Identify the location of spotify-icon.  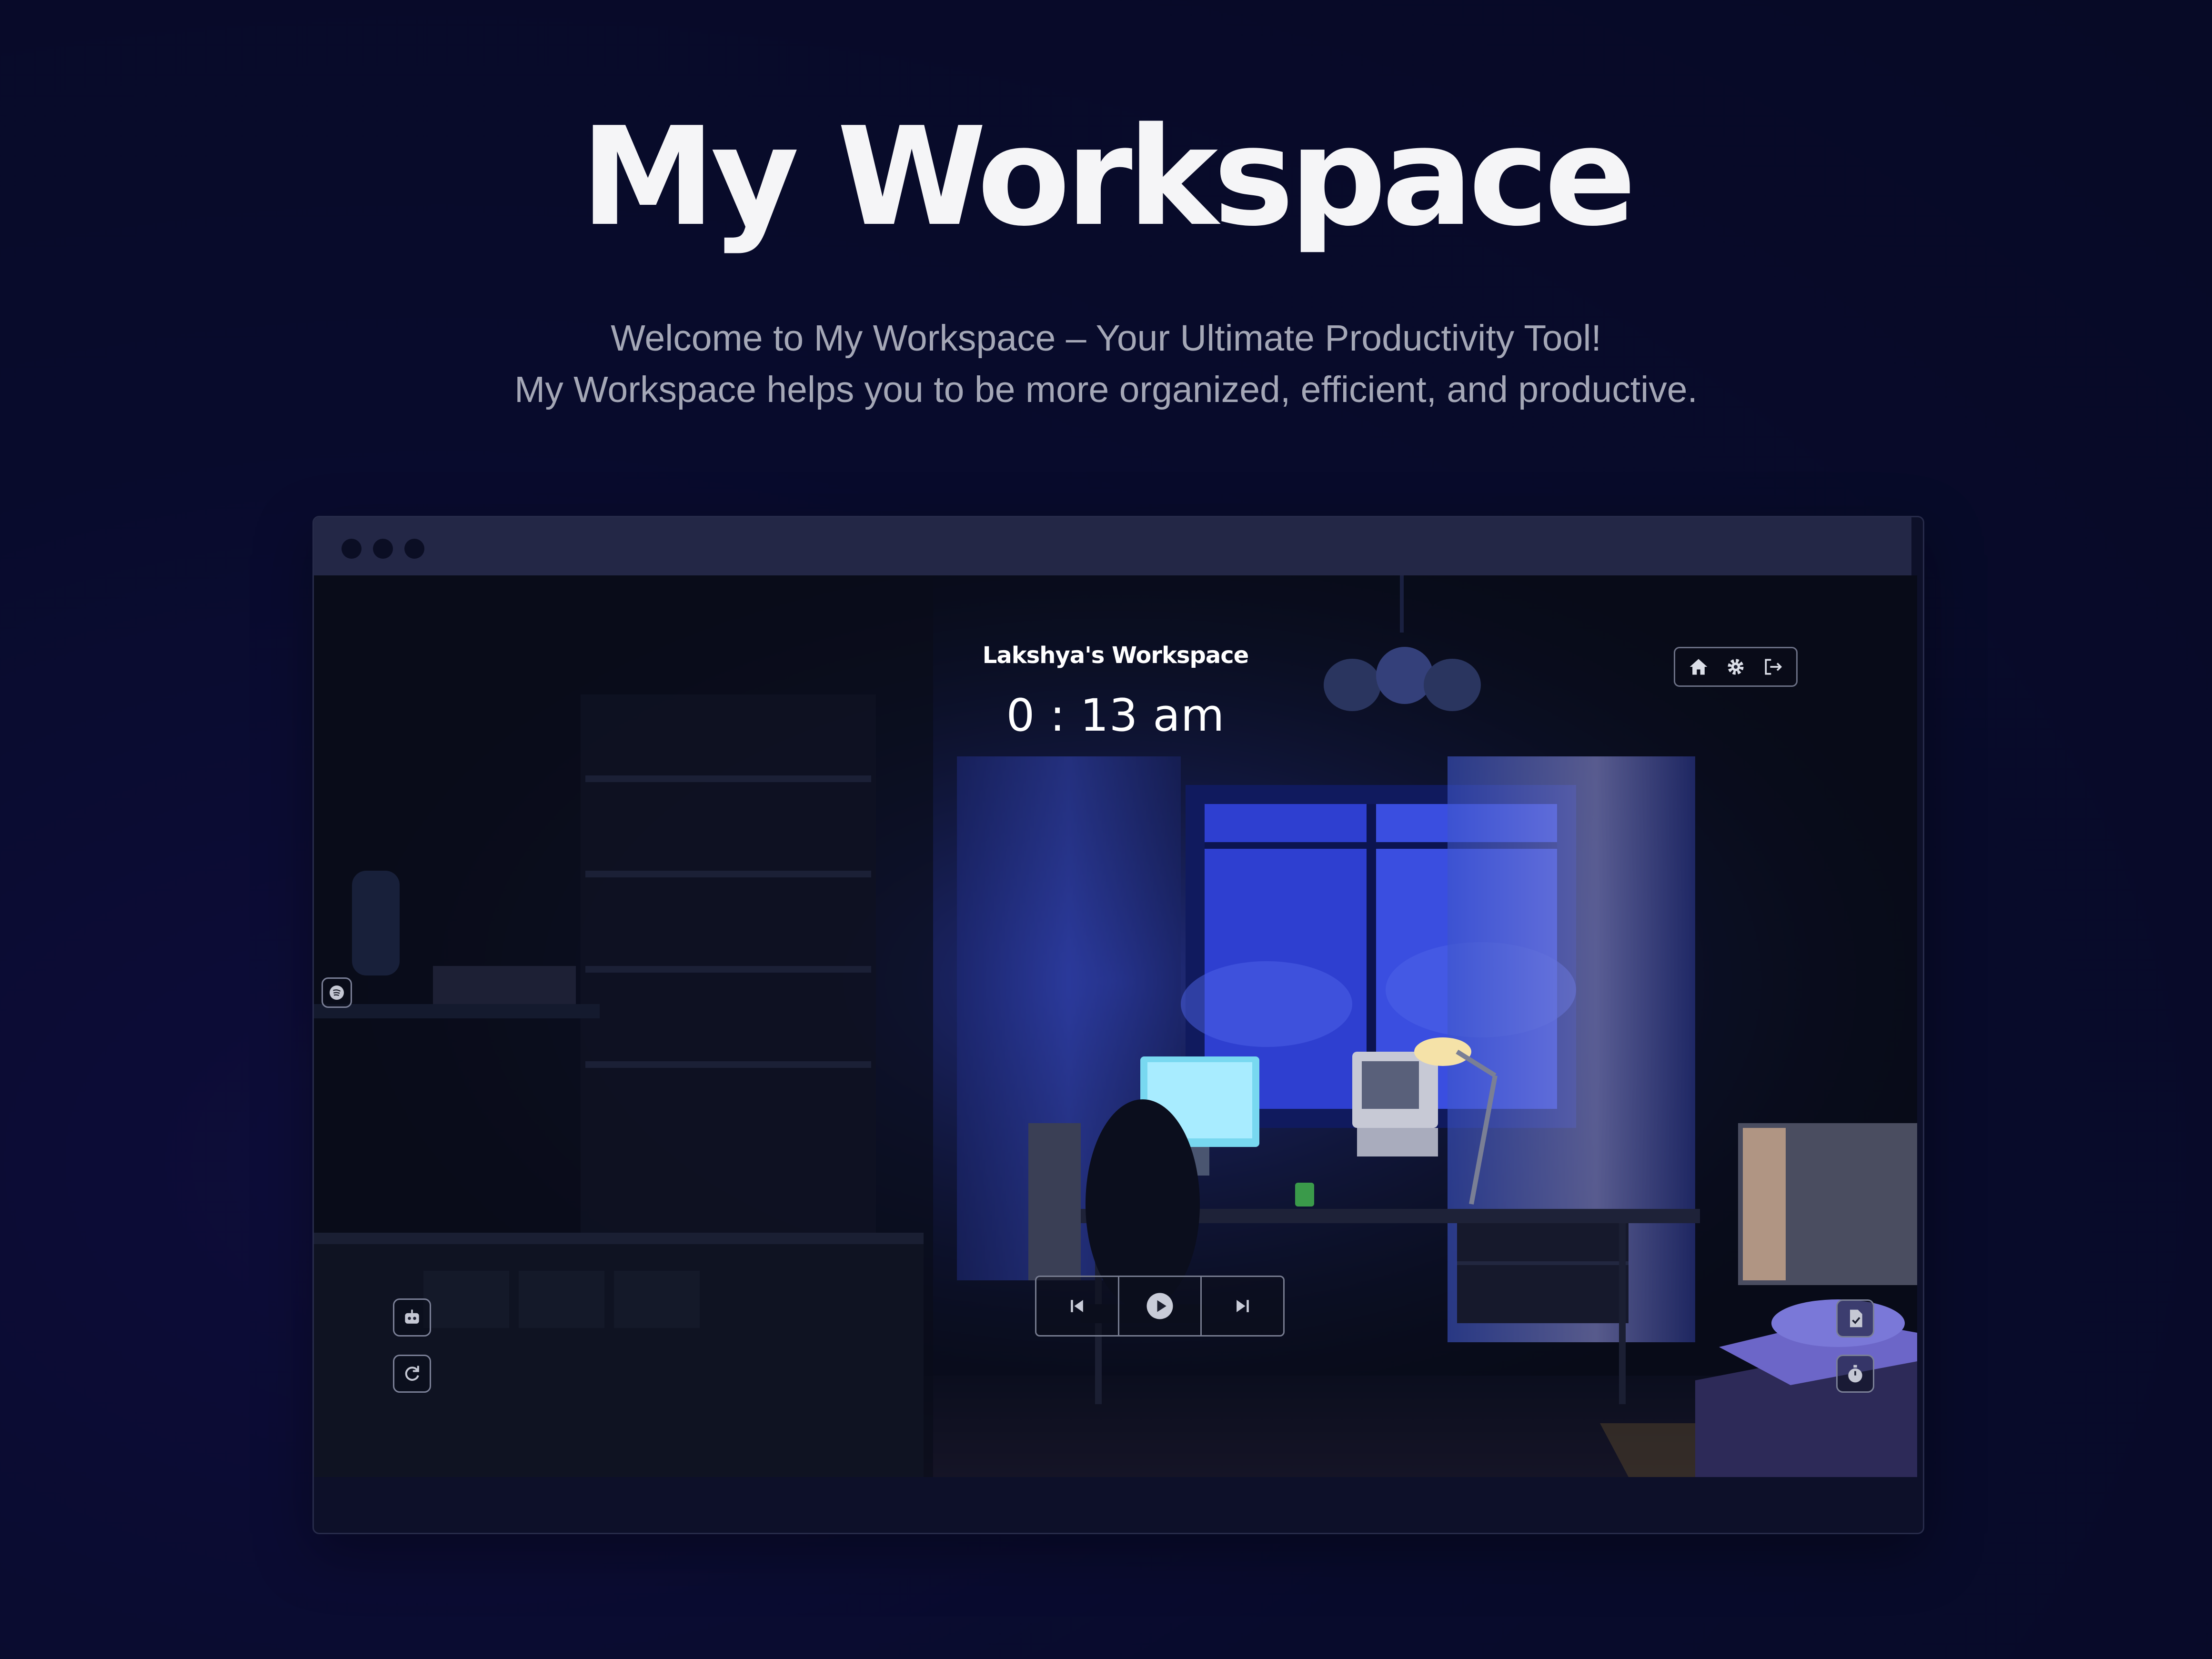
(337, 992).